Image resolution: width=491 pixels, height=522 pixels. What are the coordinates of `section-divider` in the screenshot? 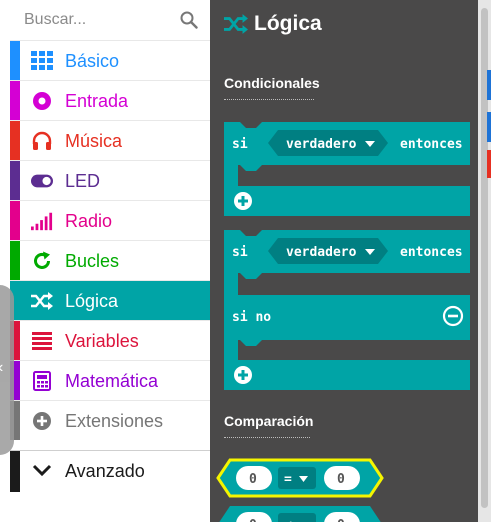 It's located at (267, 437).